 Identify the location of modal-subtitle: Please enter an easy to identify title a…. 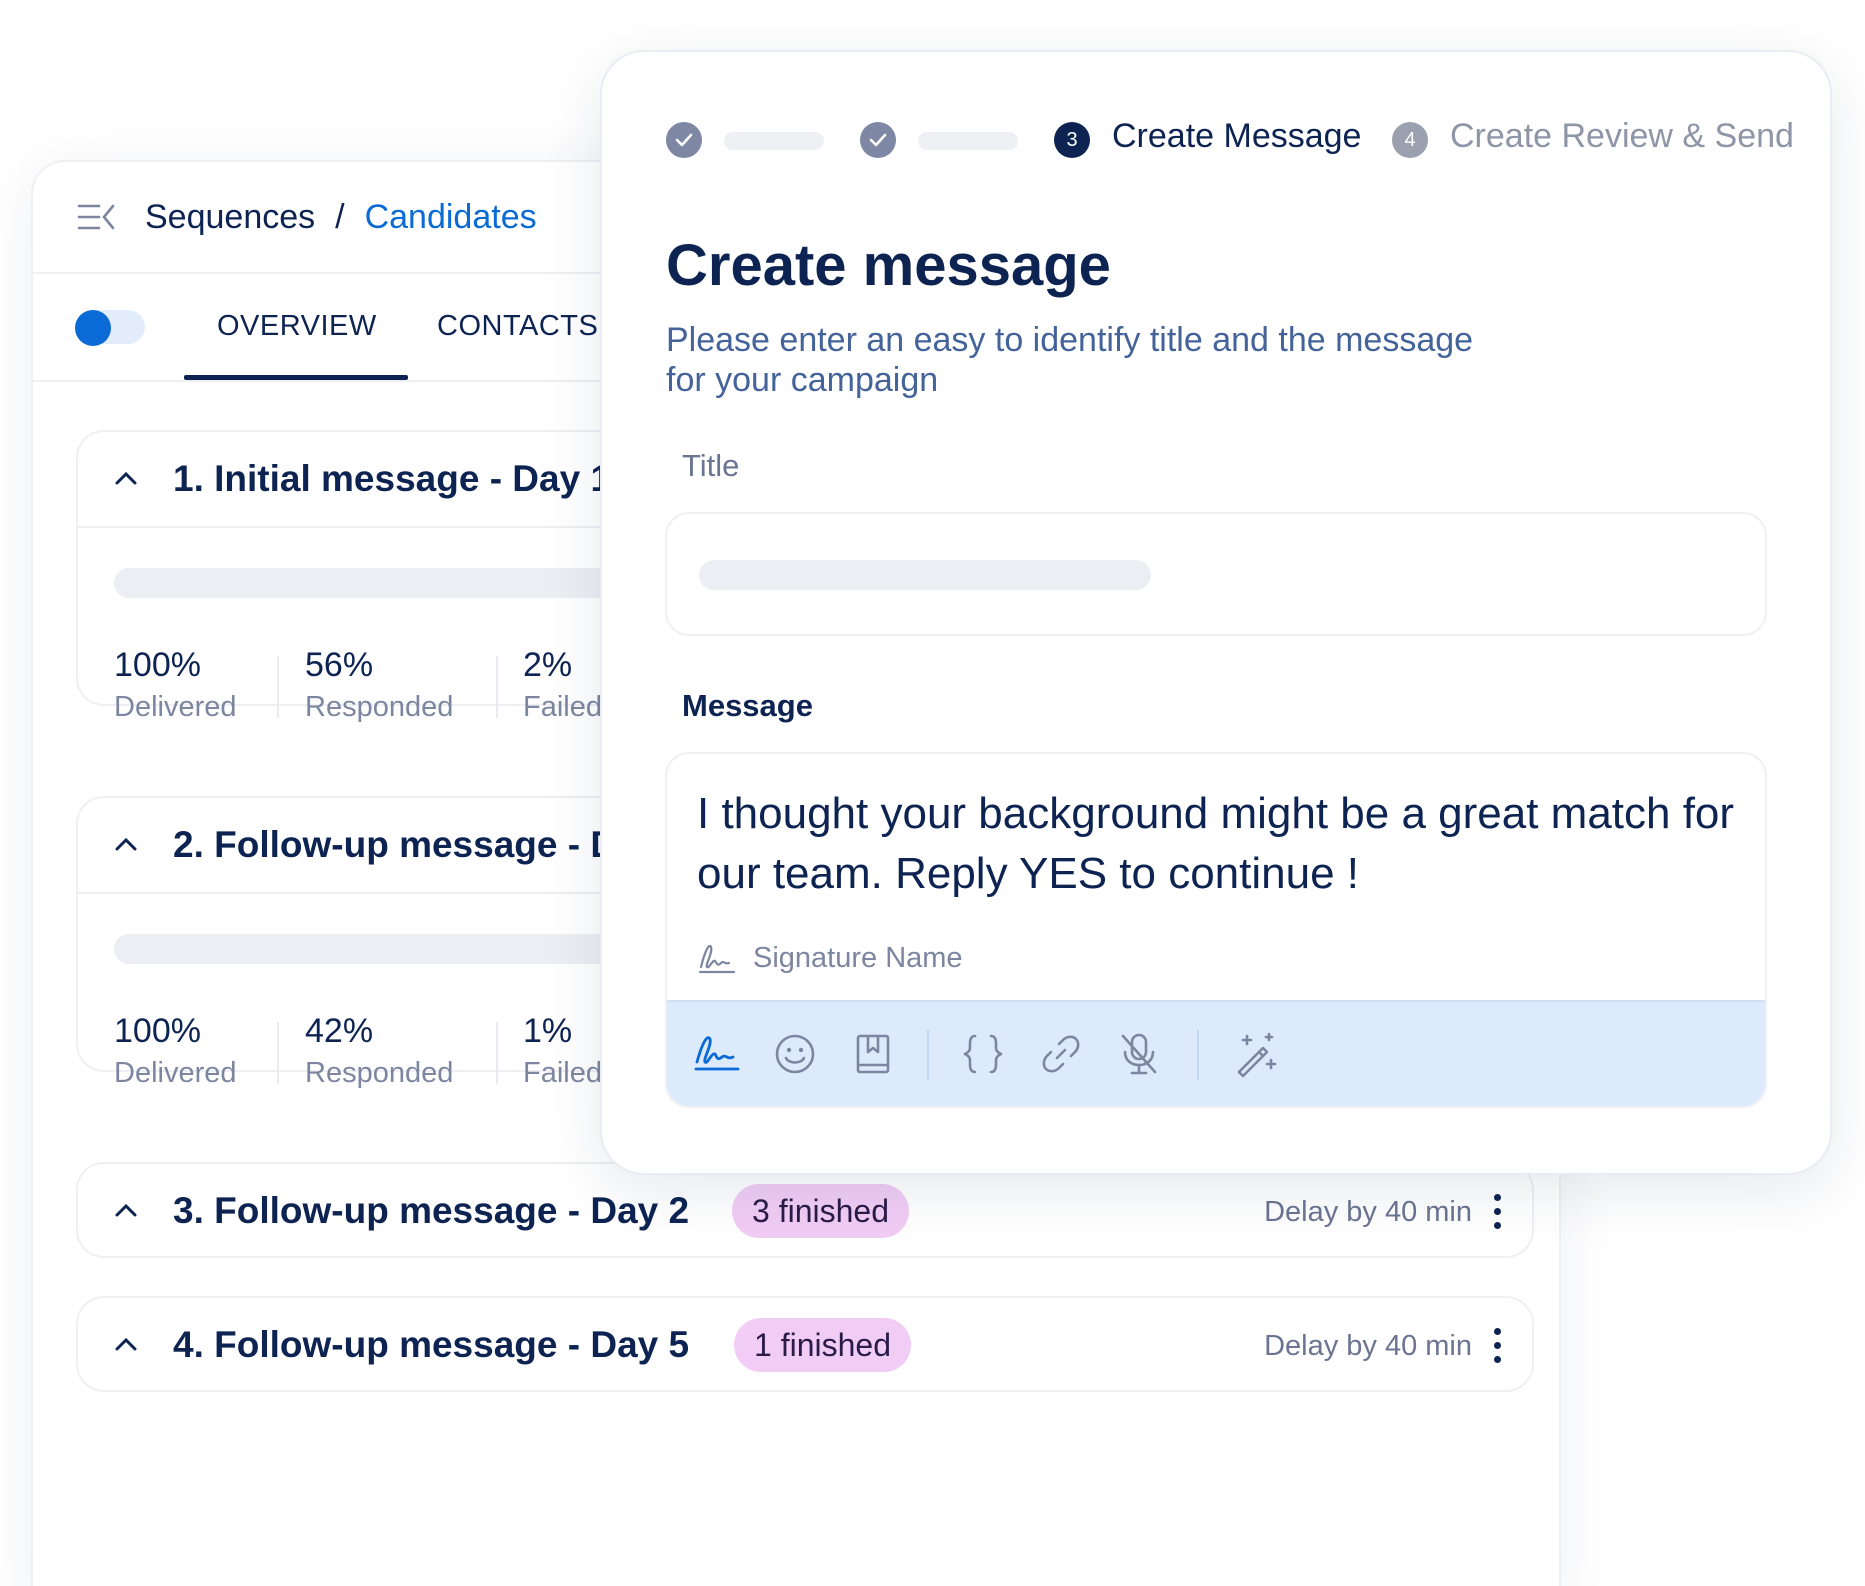
(1070, 360).